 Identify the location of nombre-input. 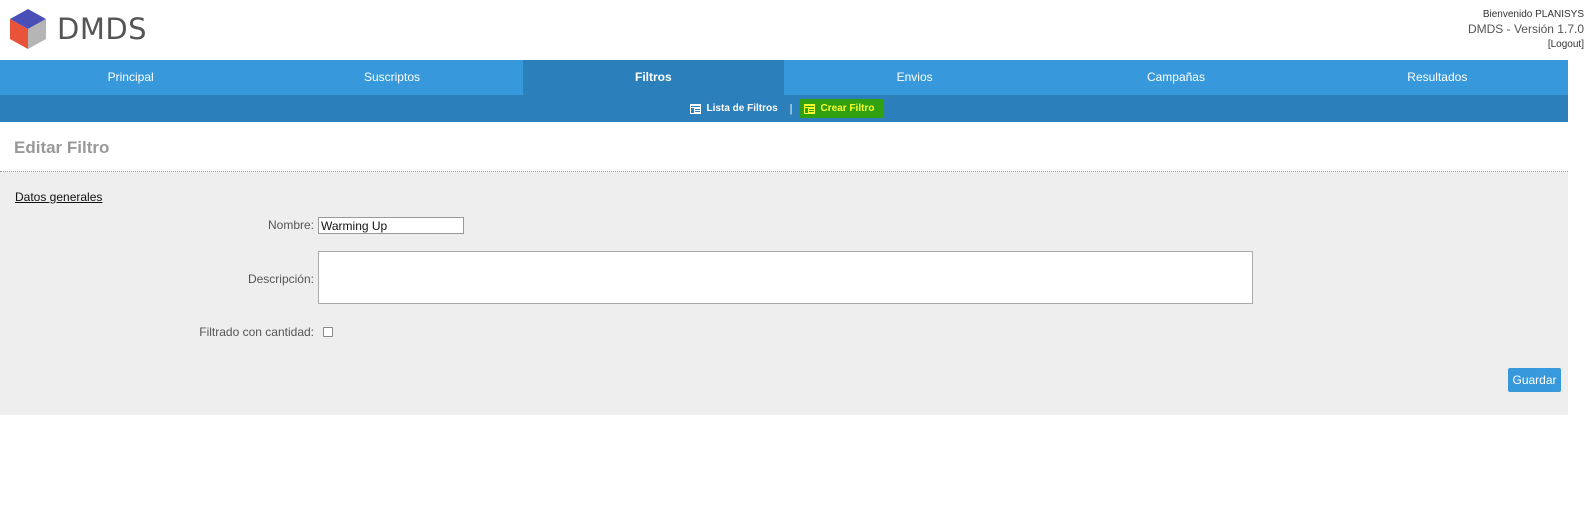
(391, 225).